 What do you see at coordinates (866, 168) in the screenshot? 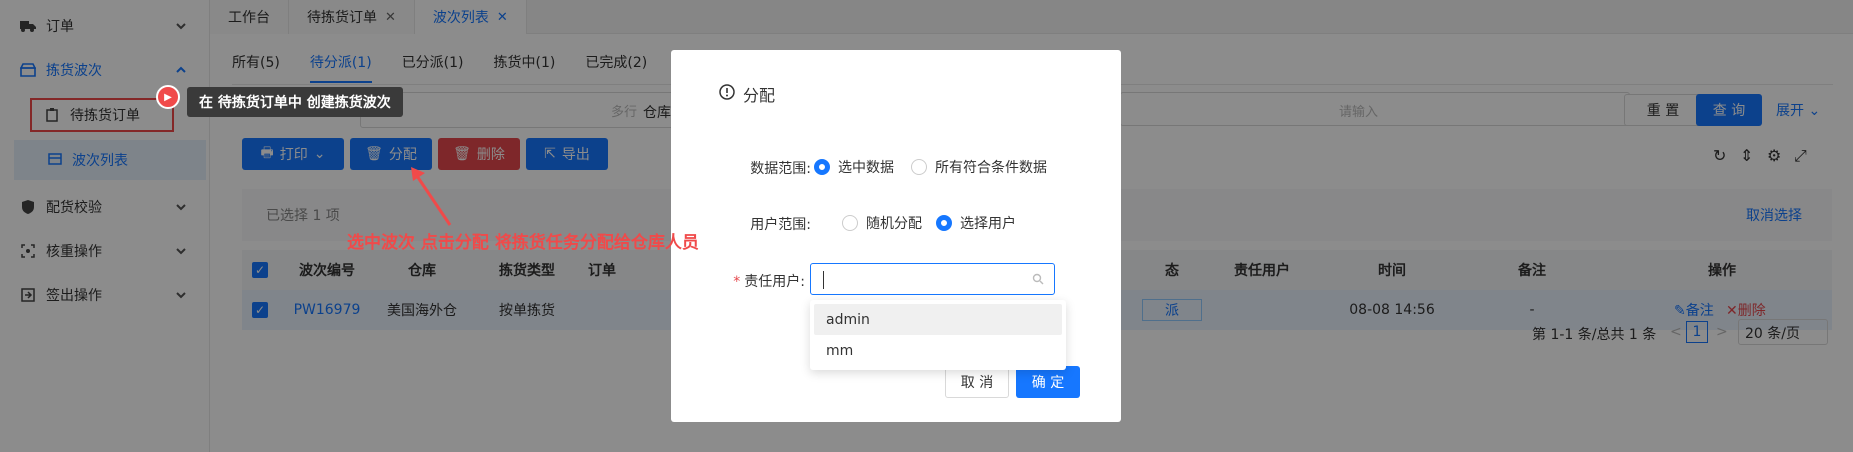
I see `radio-label: 选中数据` at bounding box center [866, 168].